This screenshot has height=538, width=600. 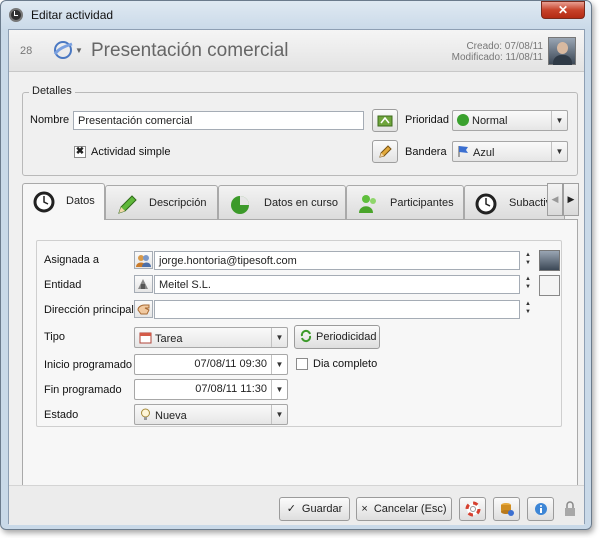 What do you see at coordinates (26, 51) in the screenshot?
I see `activity-number: 28` at bounding box center [26, 51].